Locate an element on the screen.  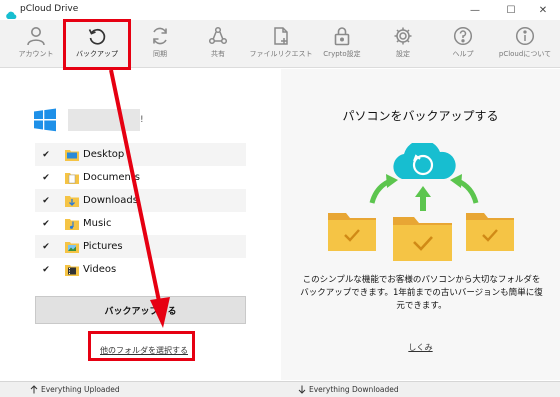
annotation-arrow is located at coordinates (139, 198).